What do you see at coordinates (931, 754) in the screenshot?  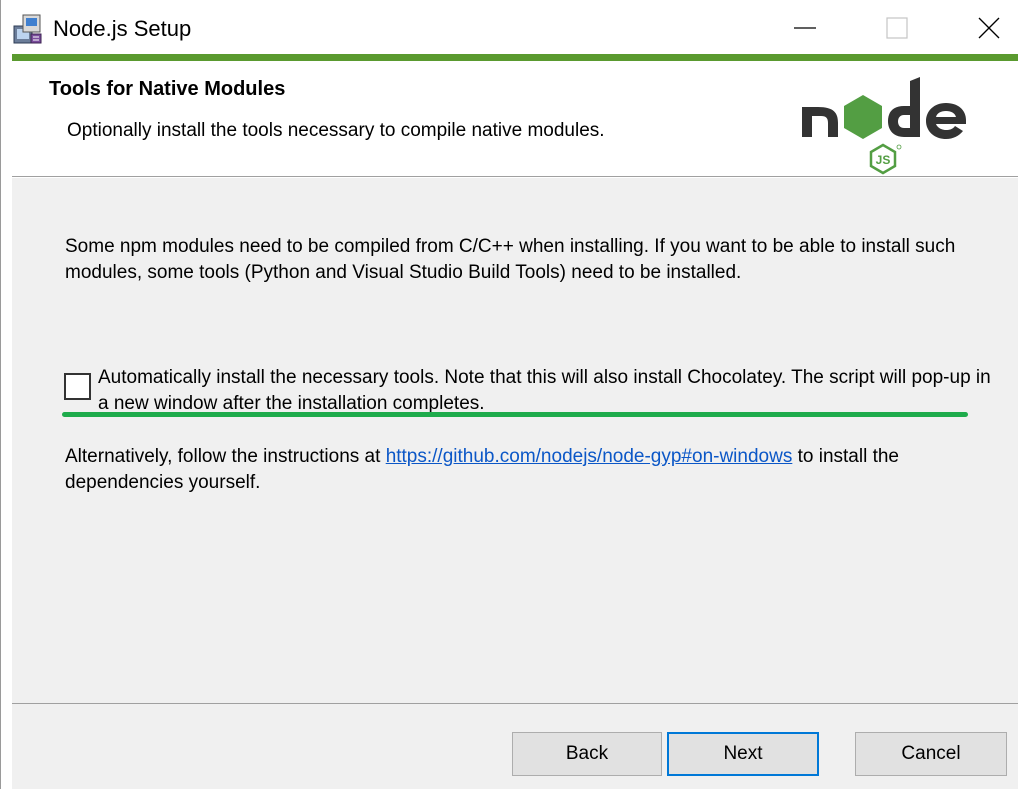 I see `cancel-button: Cancel` at bounding box center [931, 754].